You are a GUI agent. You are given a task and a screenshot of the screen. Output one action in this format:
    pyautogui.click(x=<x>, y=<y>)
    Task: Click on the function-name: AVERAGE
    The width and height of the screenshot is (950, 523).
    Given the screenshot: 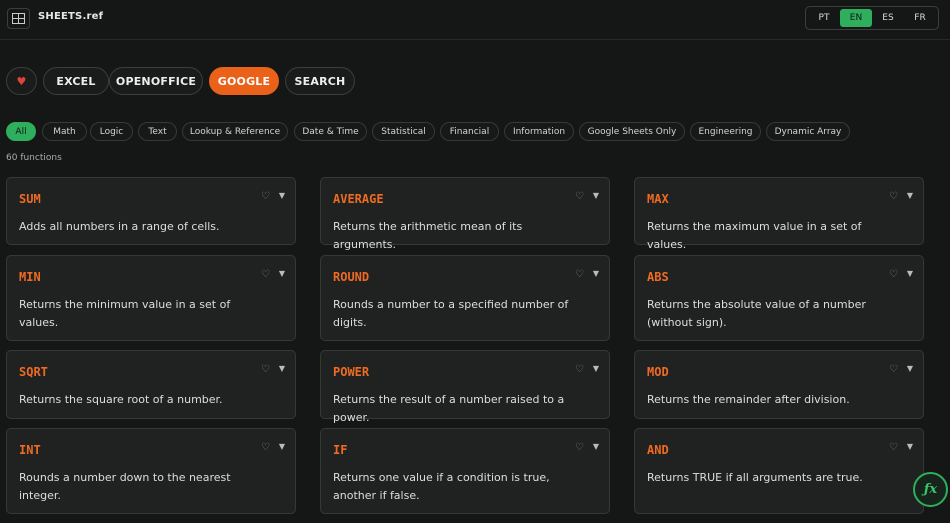 What is the action you would take?
    pyautogui.click(x=358, y=199)
    